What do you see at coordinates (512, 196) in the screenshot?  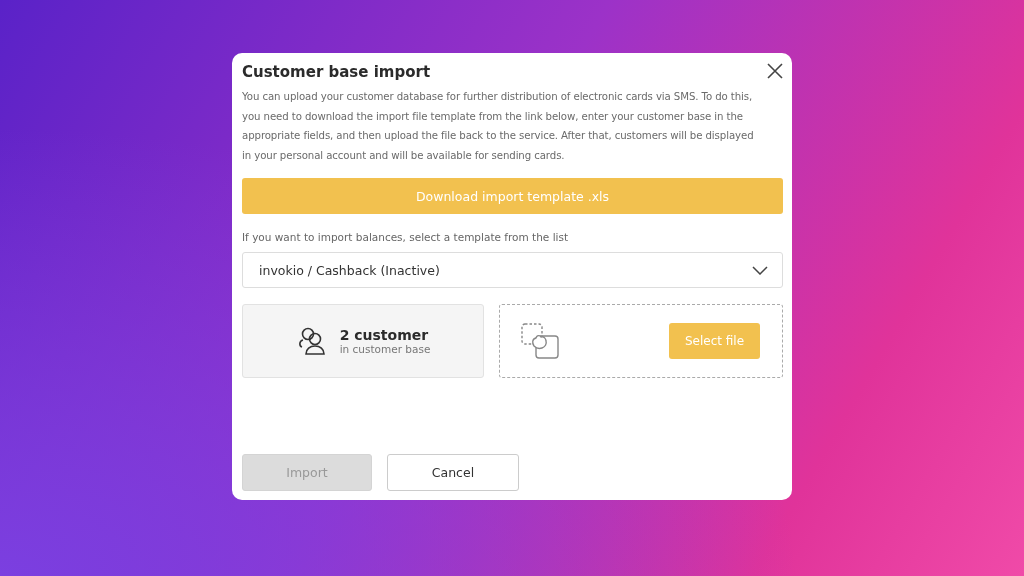 I see `download-template-button: Download import template .xls` at bounding box center [512, 196].